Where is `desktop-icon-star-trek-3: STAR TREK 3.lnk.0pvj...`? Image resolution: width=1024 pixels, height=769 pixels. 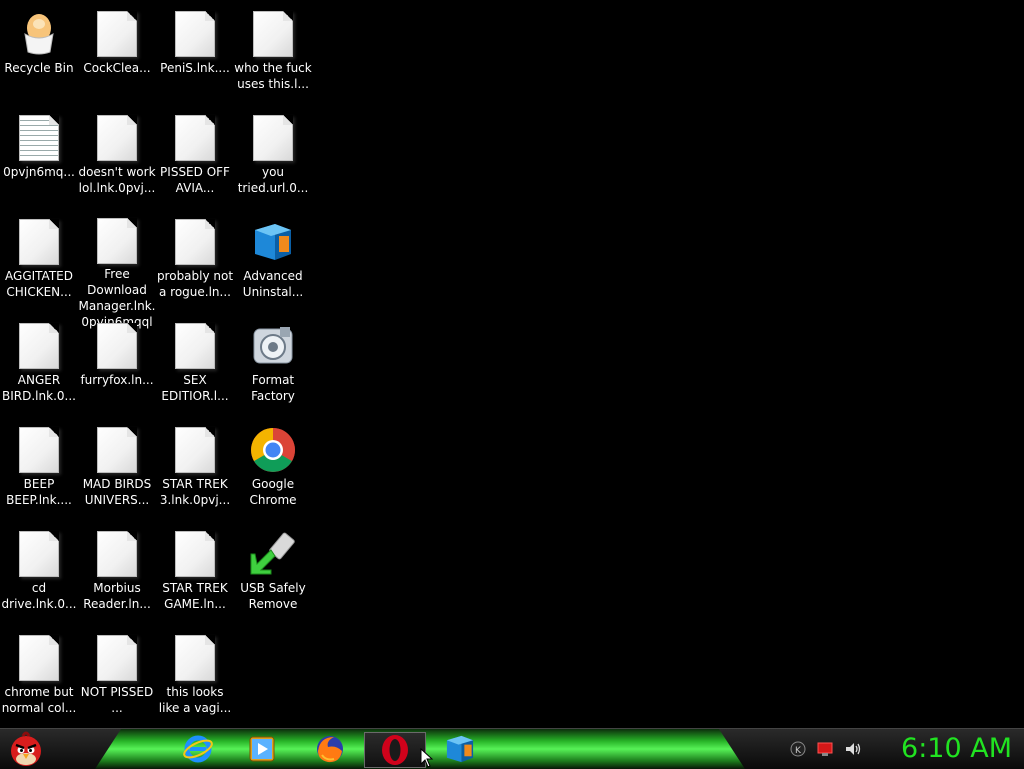 desktop-icon-star-trek-3: STAR TREK 3.lnk.0pvj... is located at coordinates (195, 470).